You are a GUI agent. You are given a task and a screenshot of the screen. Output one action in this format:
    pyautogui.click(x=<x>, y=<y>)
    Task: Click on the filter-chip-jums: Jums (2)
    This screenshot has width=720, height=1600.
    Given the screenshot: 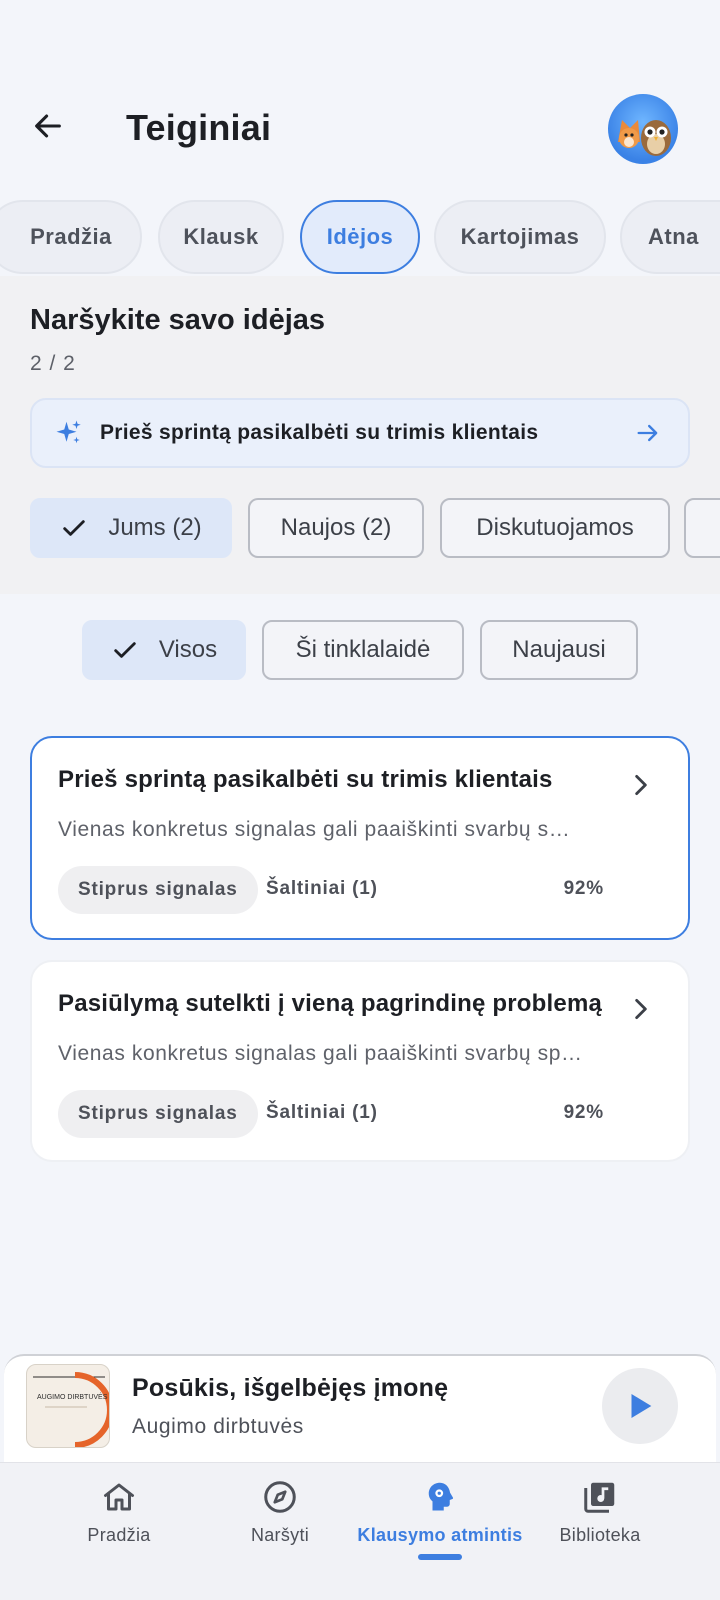 What is the action you would take?
    pyautogui.click(x=131, y=528)
    